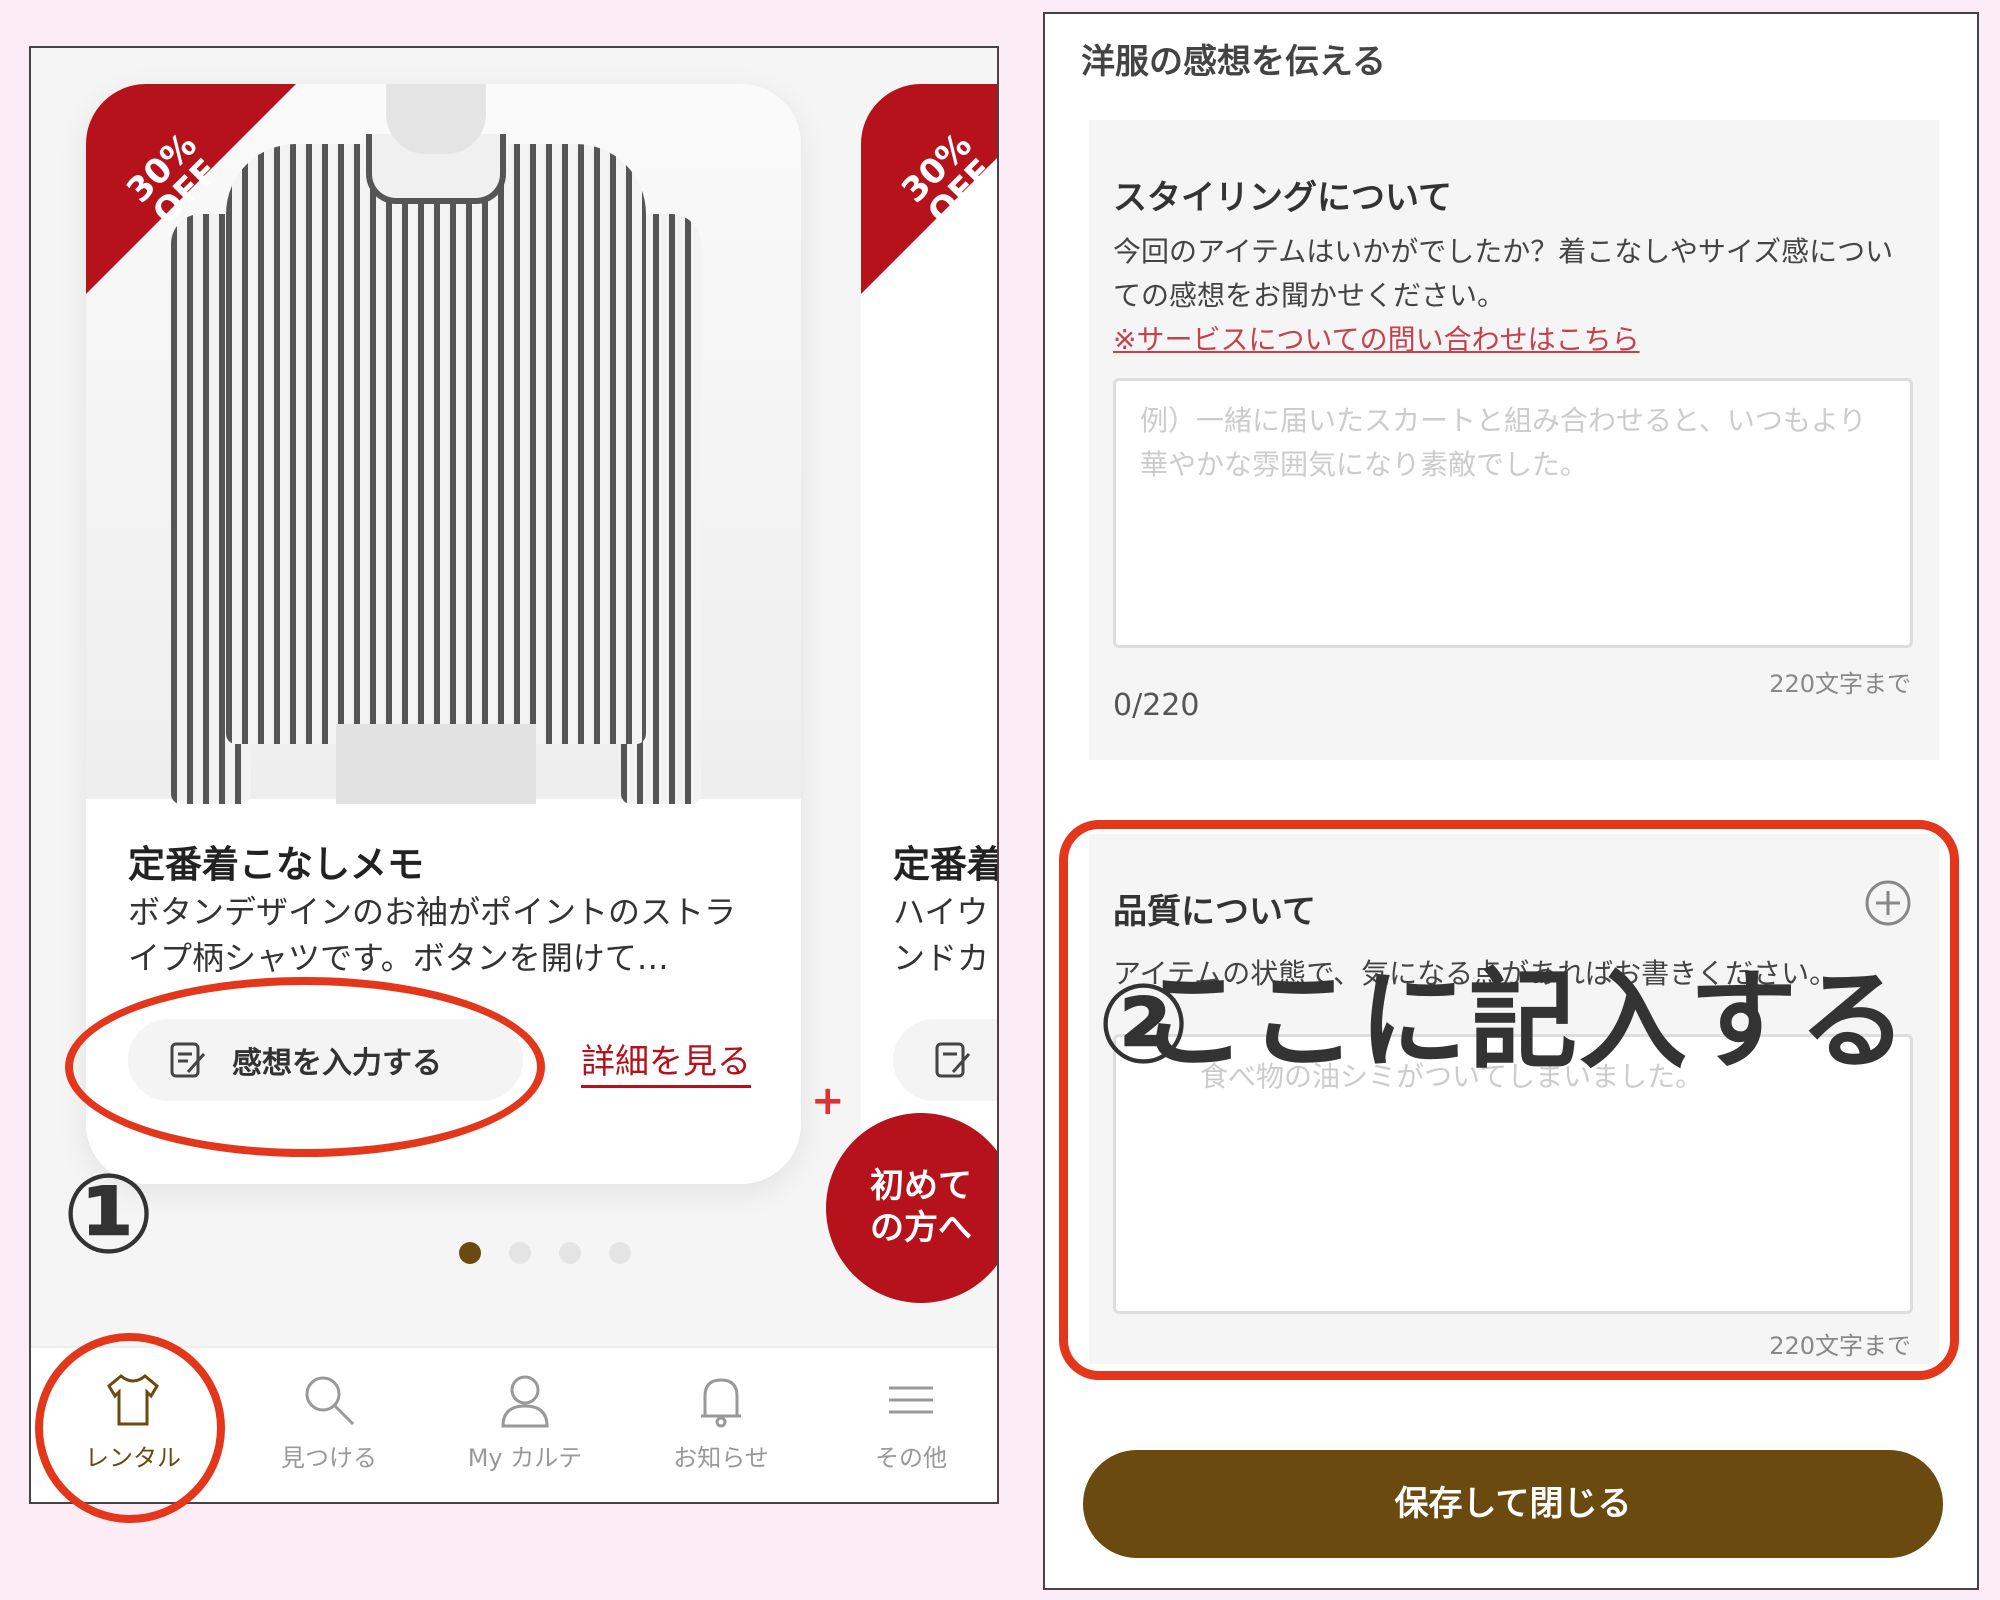  I want to click on carousel-pager, so click(545, 1253).